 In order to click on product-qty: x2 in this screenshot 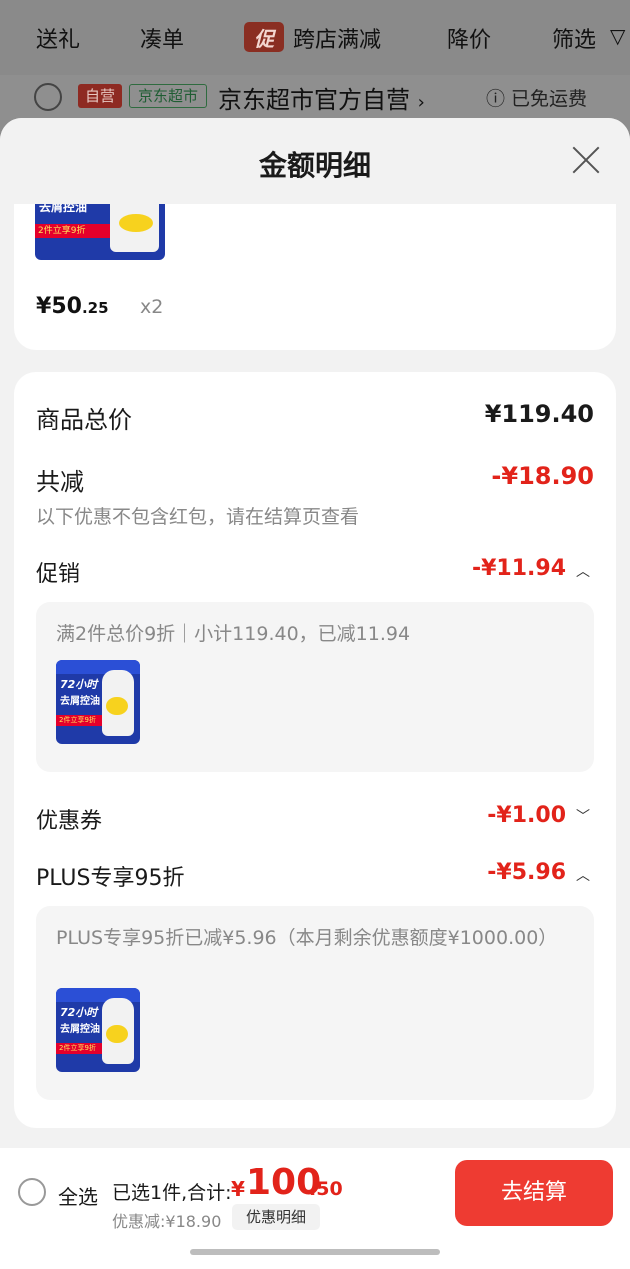, I will do `click(152, 307)`.